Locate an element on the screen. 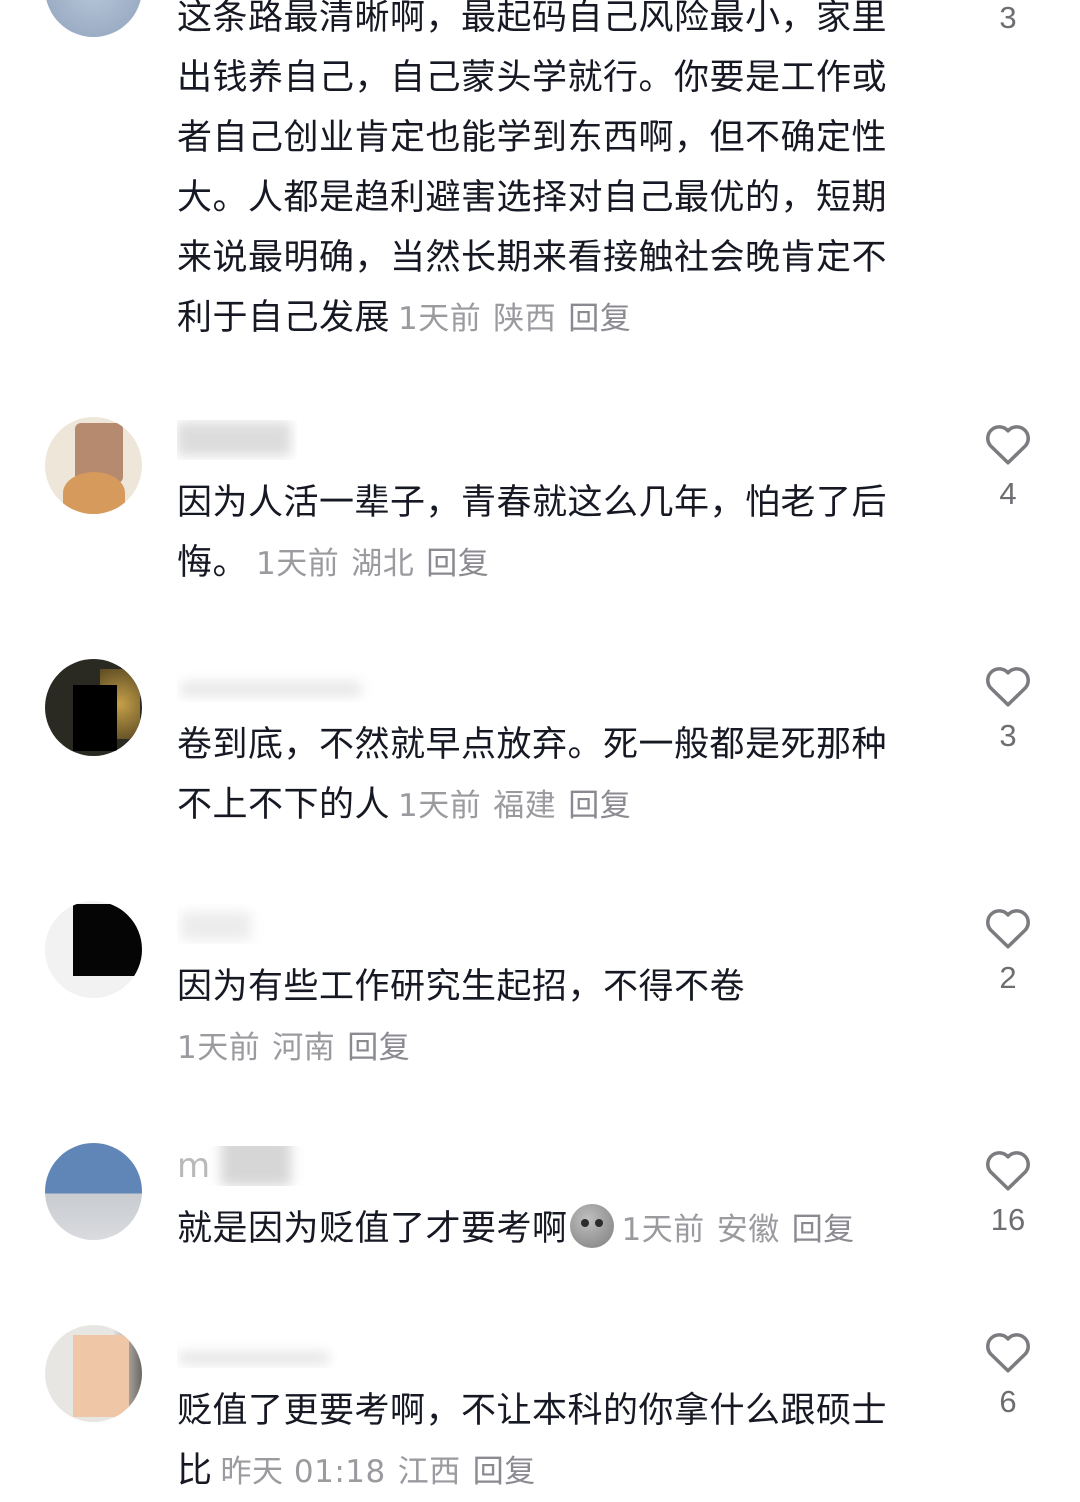 The height and width of the screenshot is (1502, 1080). comment-meta: 1天前 陕西 回复 is located at coordinates (514, 319).